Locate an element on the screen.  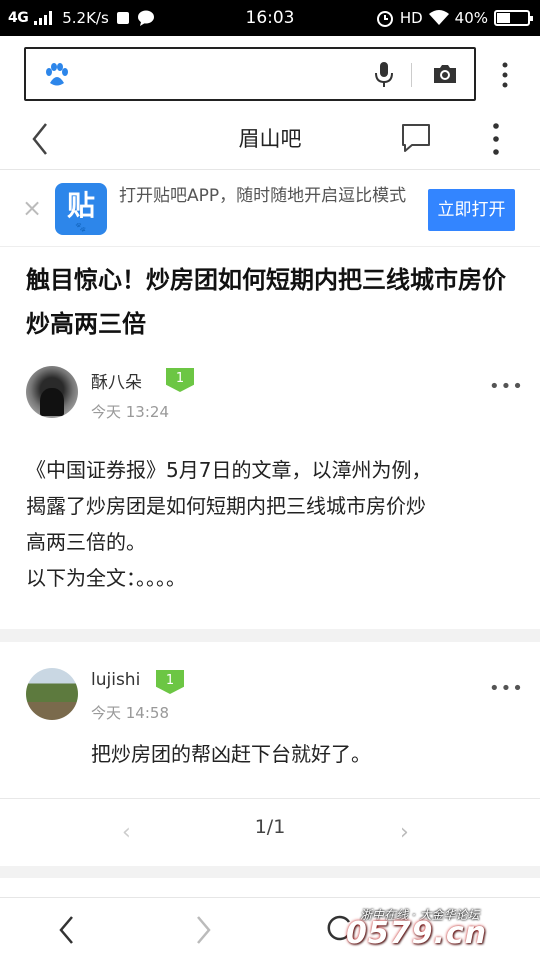
post-body-line: 高两三倍的。 is located at coordinates (86, 542).